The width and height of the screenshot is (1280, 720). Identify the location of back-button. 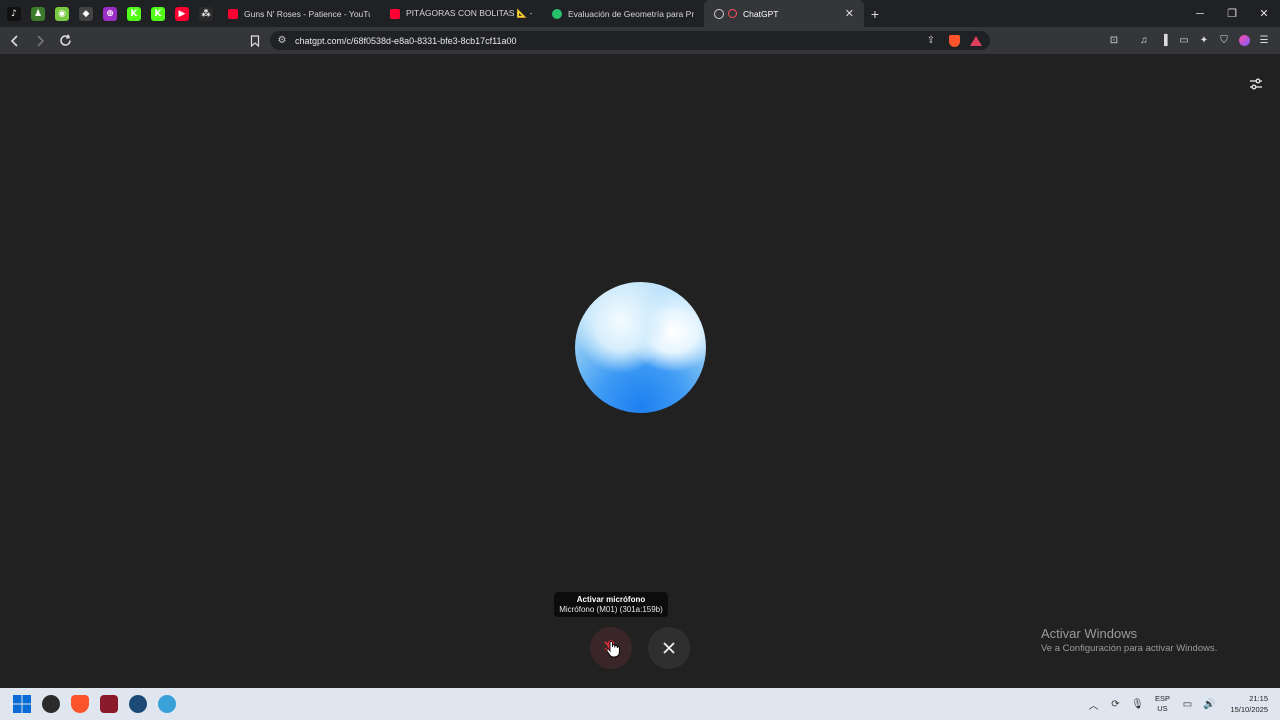
(15, 41).